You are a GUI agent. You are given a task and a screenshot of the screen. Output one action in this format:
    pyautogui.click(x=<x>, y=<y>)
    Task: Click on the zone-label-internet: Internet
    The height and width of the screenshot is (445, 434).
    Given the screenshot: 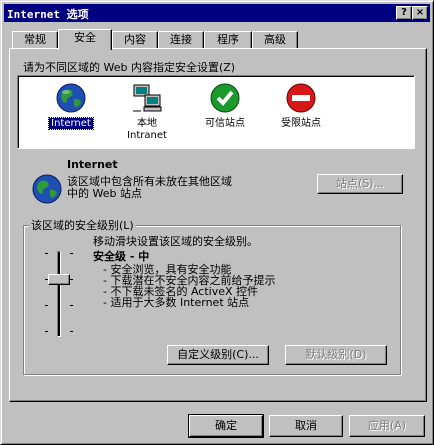 What is the action you would take?
    pyautogui.click(x=71, y=123)
    